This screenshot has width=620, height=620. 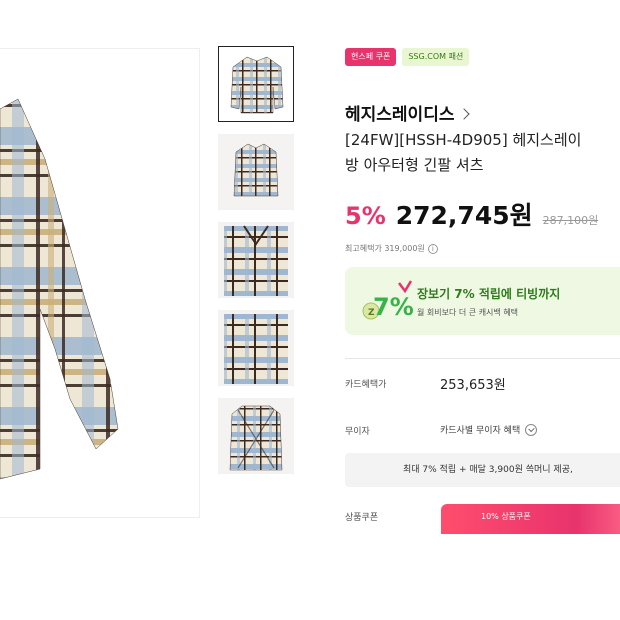 What do you see at coordinates (464, 215) in the screenshot?
I see `sale-price: 272,745원` at bounding box center [464, 215].